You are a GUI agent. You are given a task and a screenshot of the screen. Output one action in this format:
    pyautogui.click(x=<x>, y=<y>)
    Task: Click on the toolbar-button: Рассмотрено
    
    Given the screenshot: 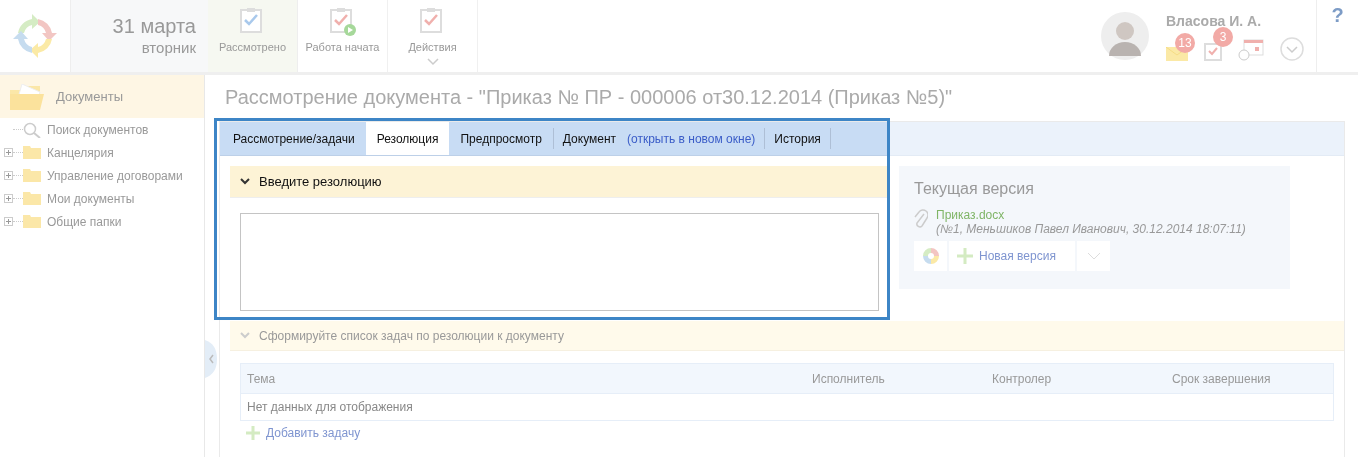 What is the action you would take?
    pyautogui.click(x=253, y=36)
    